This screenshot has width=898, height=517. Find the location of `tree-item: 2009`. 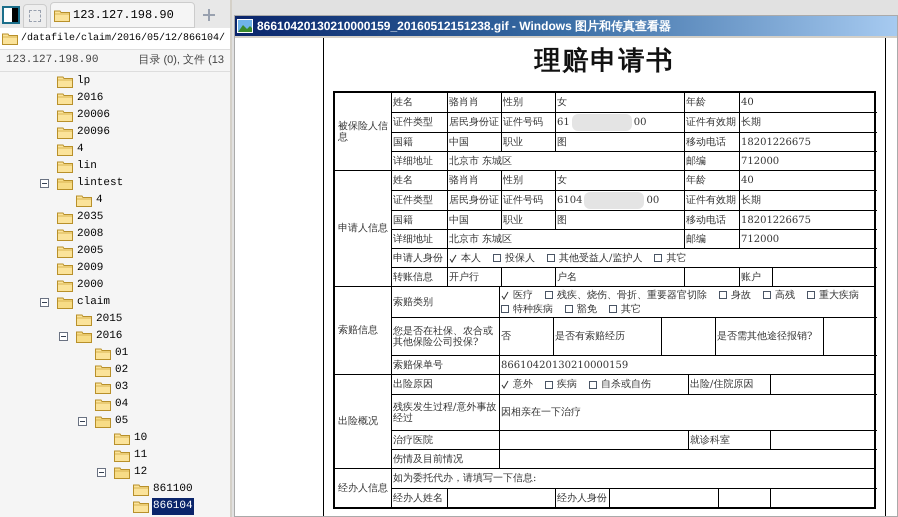

tree-item: 2009 is located at coordinates (90, 268).